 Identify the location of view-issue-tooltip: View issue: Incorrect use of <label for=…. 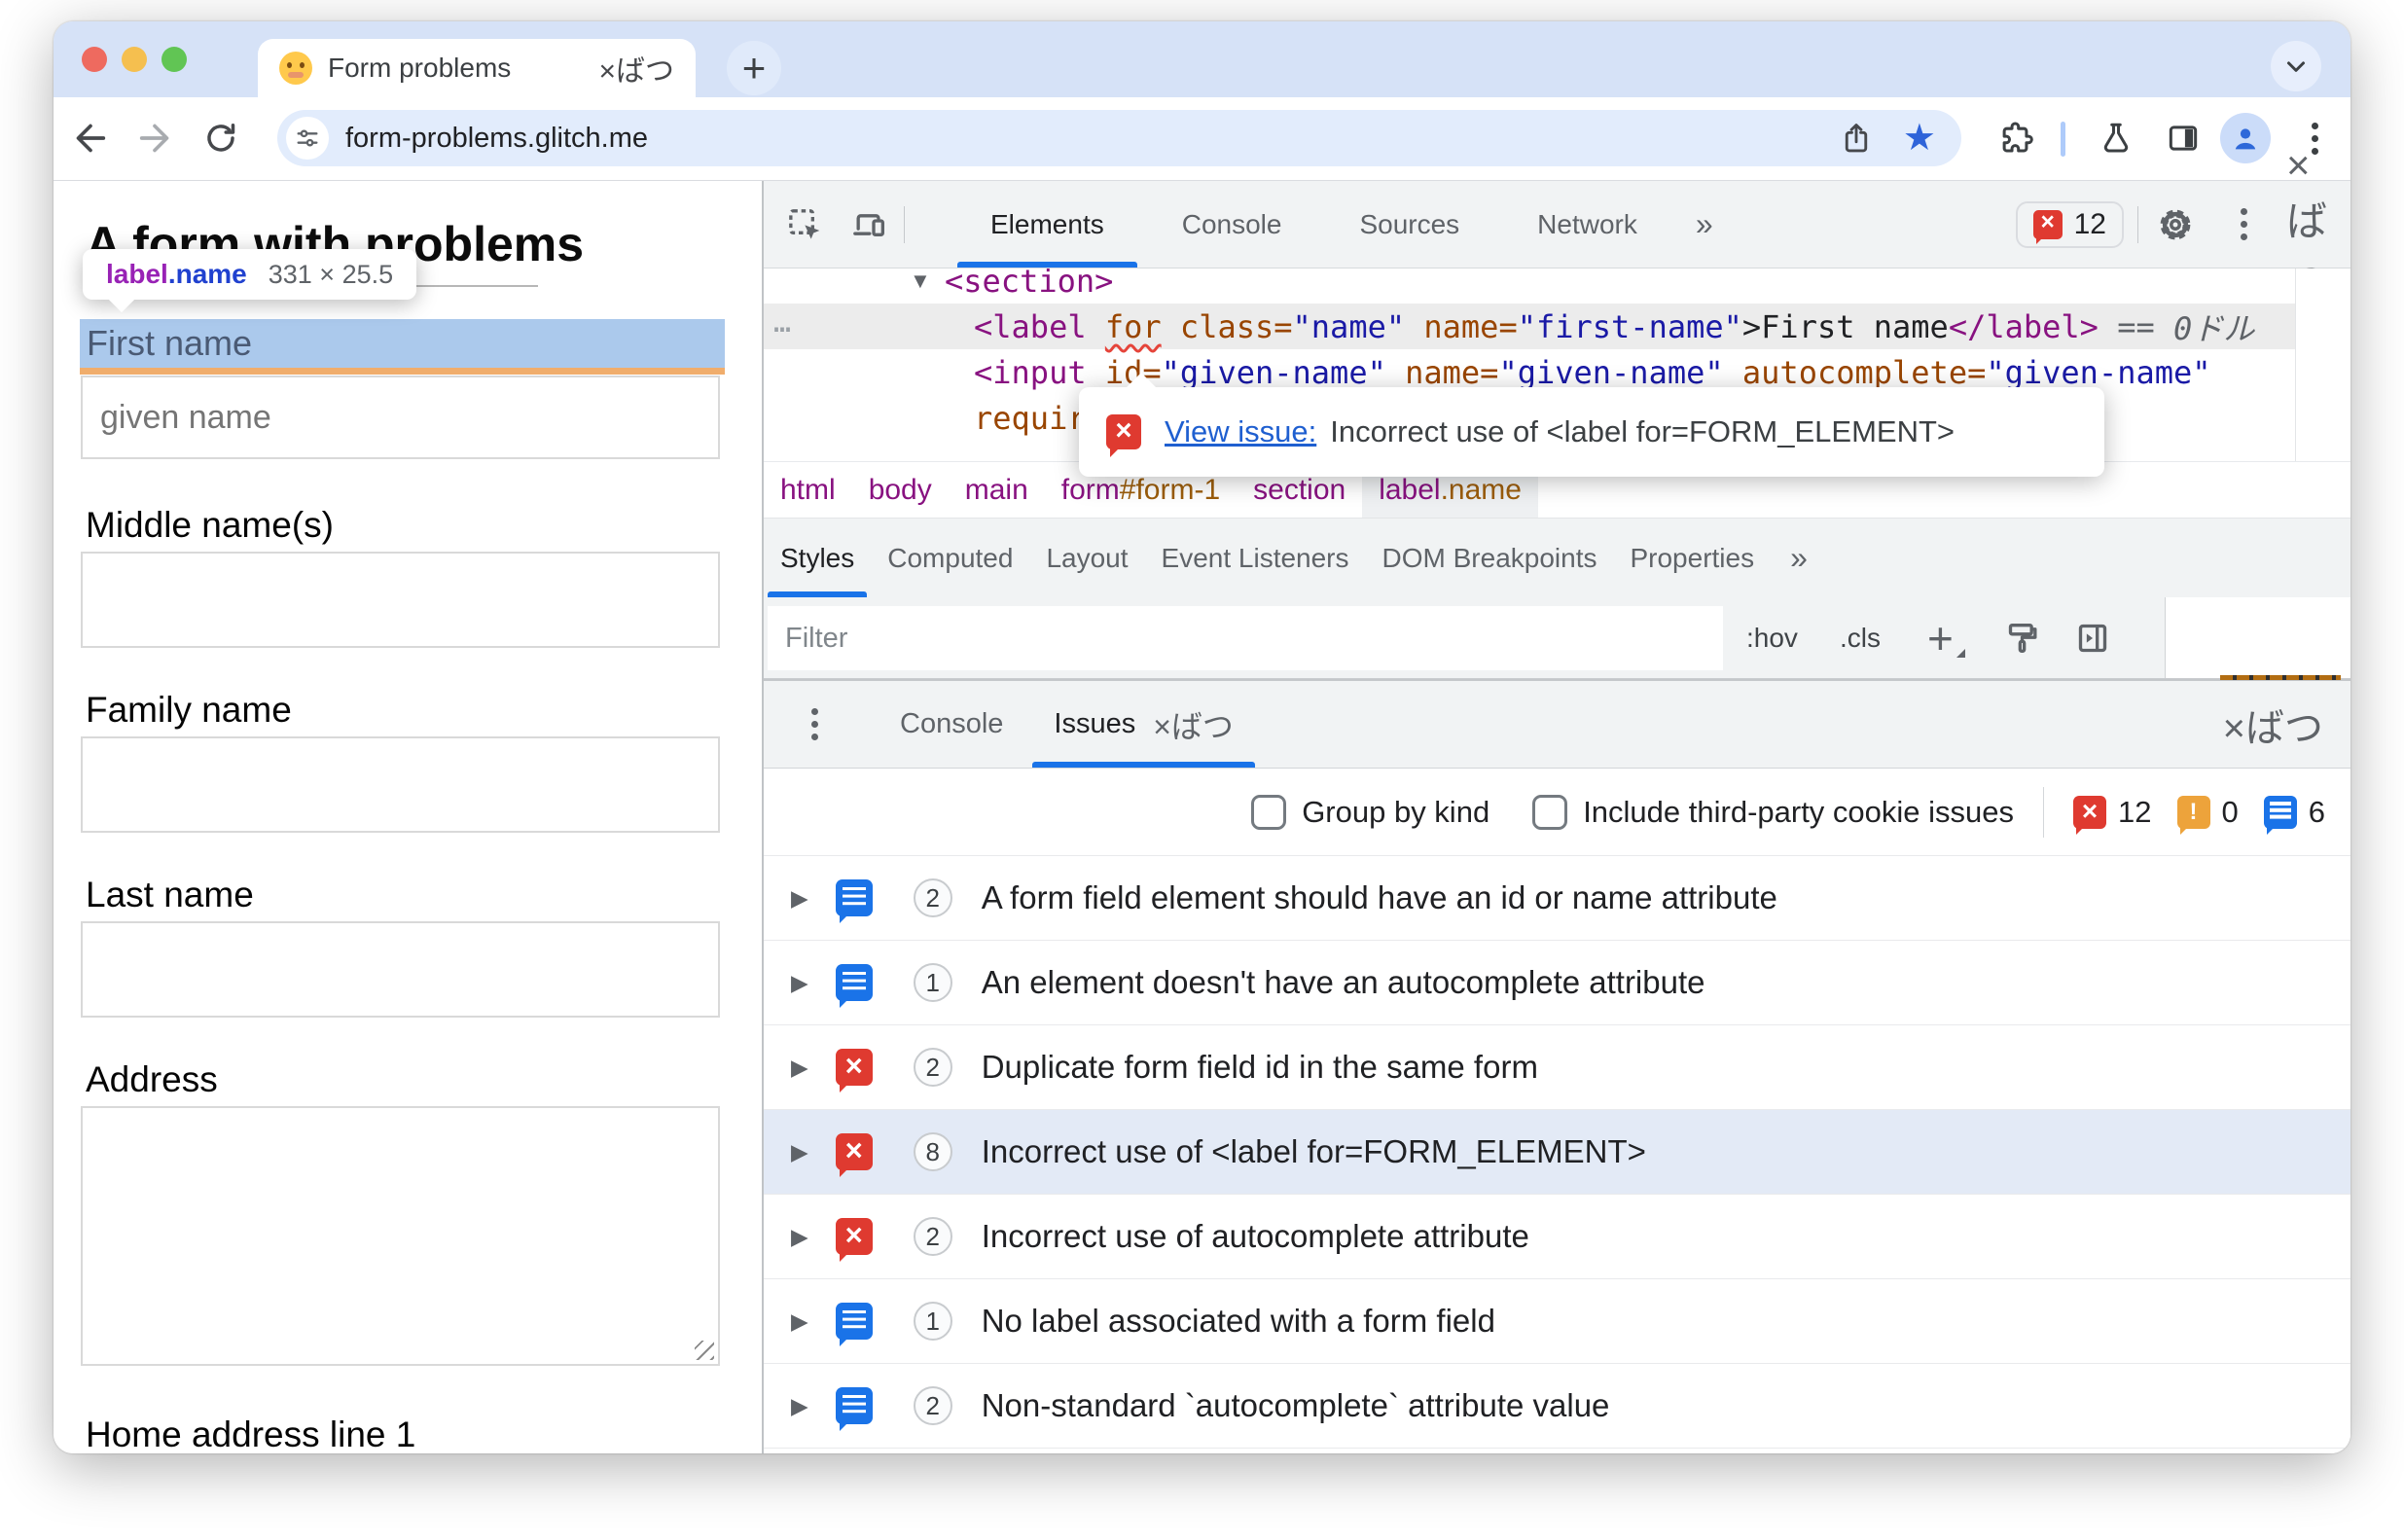
(1591, 432).